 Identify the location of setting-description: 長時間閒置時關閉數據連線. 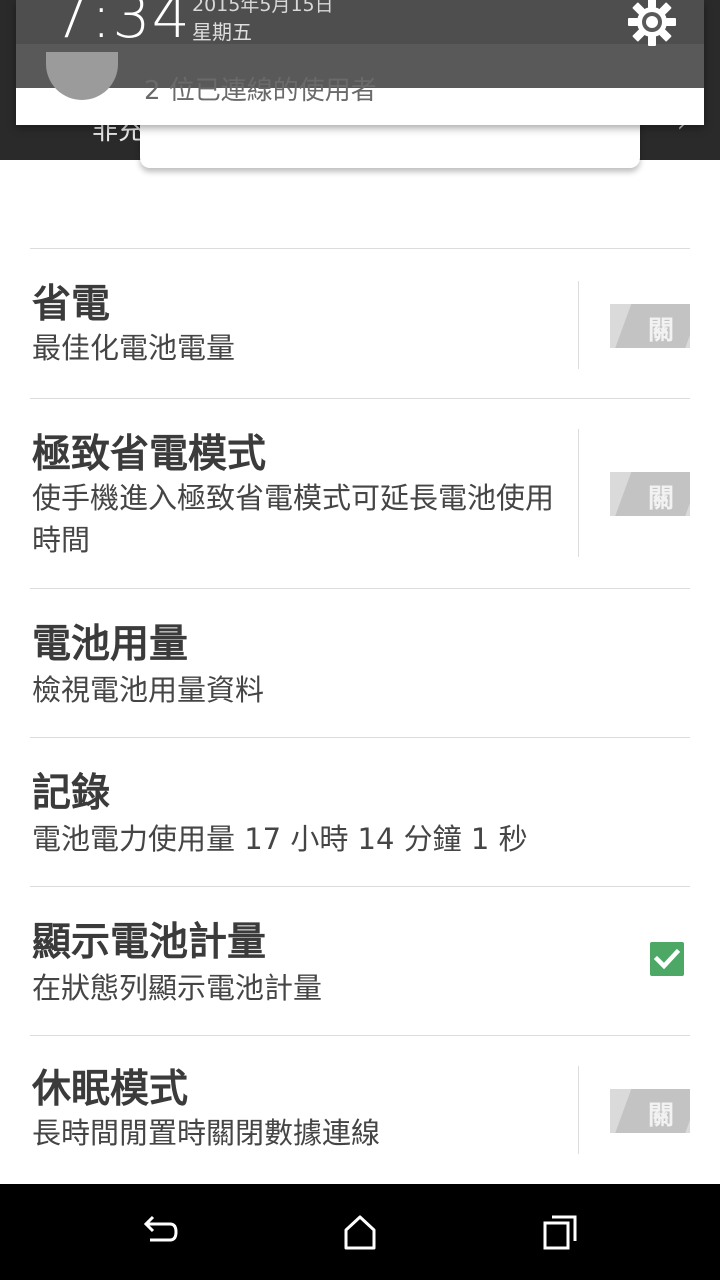
(206, 1133).